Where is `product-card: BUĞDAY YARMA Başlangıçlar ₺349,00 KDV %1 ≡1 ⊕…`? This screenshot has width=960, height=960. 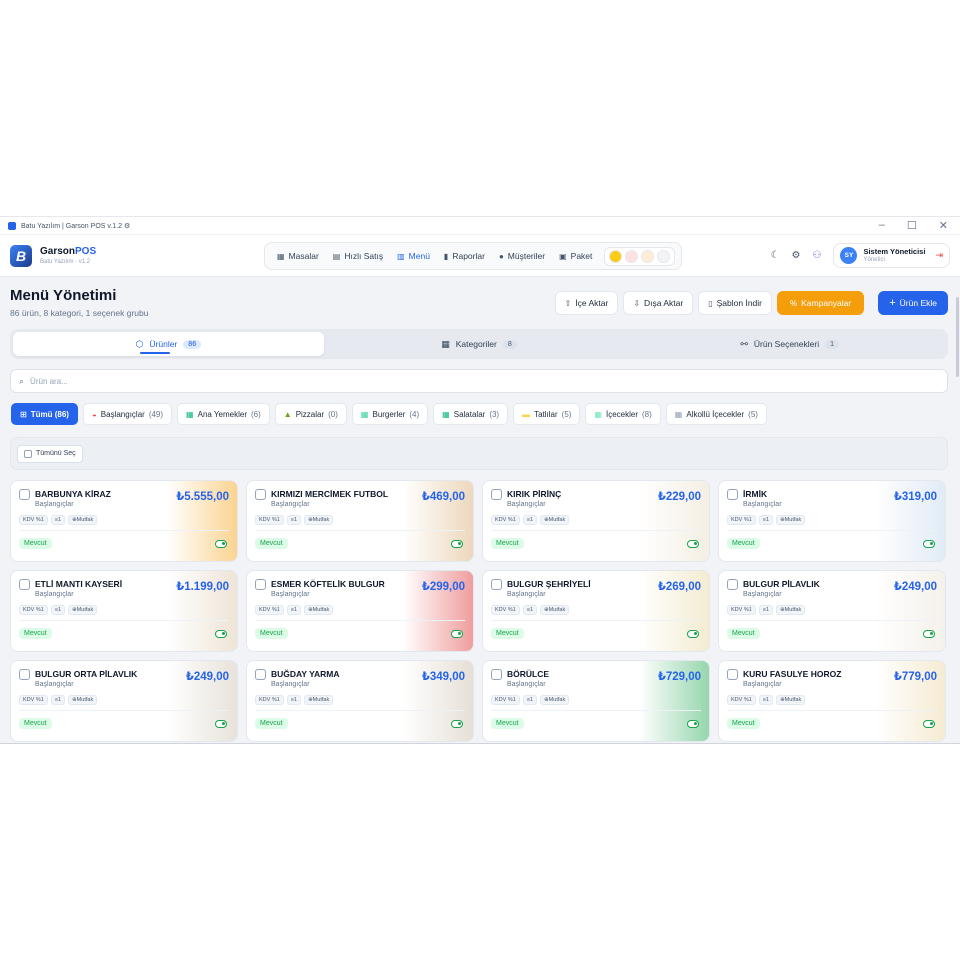 product-card: BUĞDAY YARMA Başlangıçlar ₺349,00 KDV %1 ≡1 ⊕… is located at coordinates (360, 701).